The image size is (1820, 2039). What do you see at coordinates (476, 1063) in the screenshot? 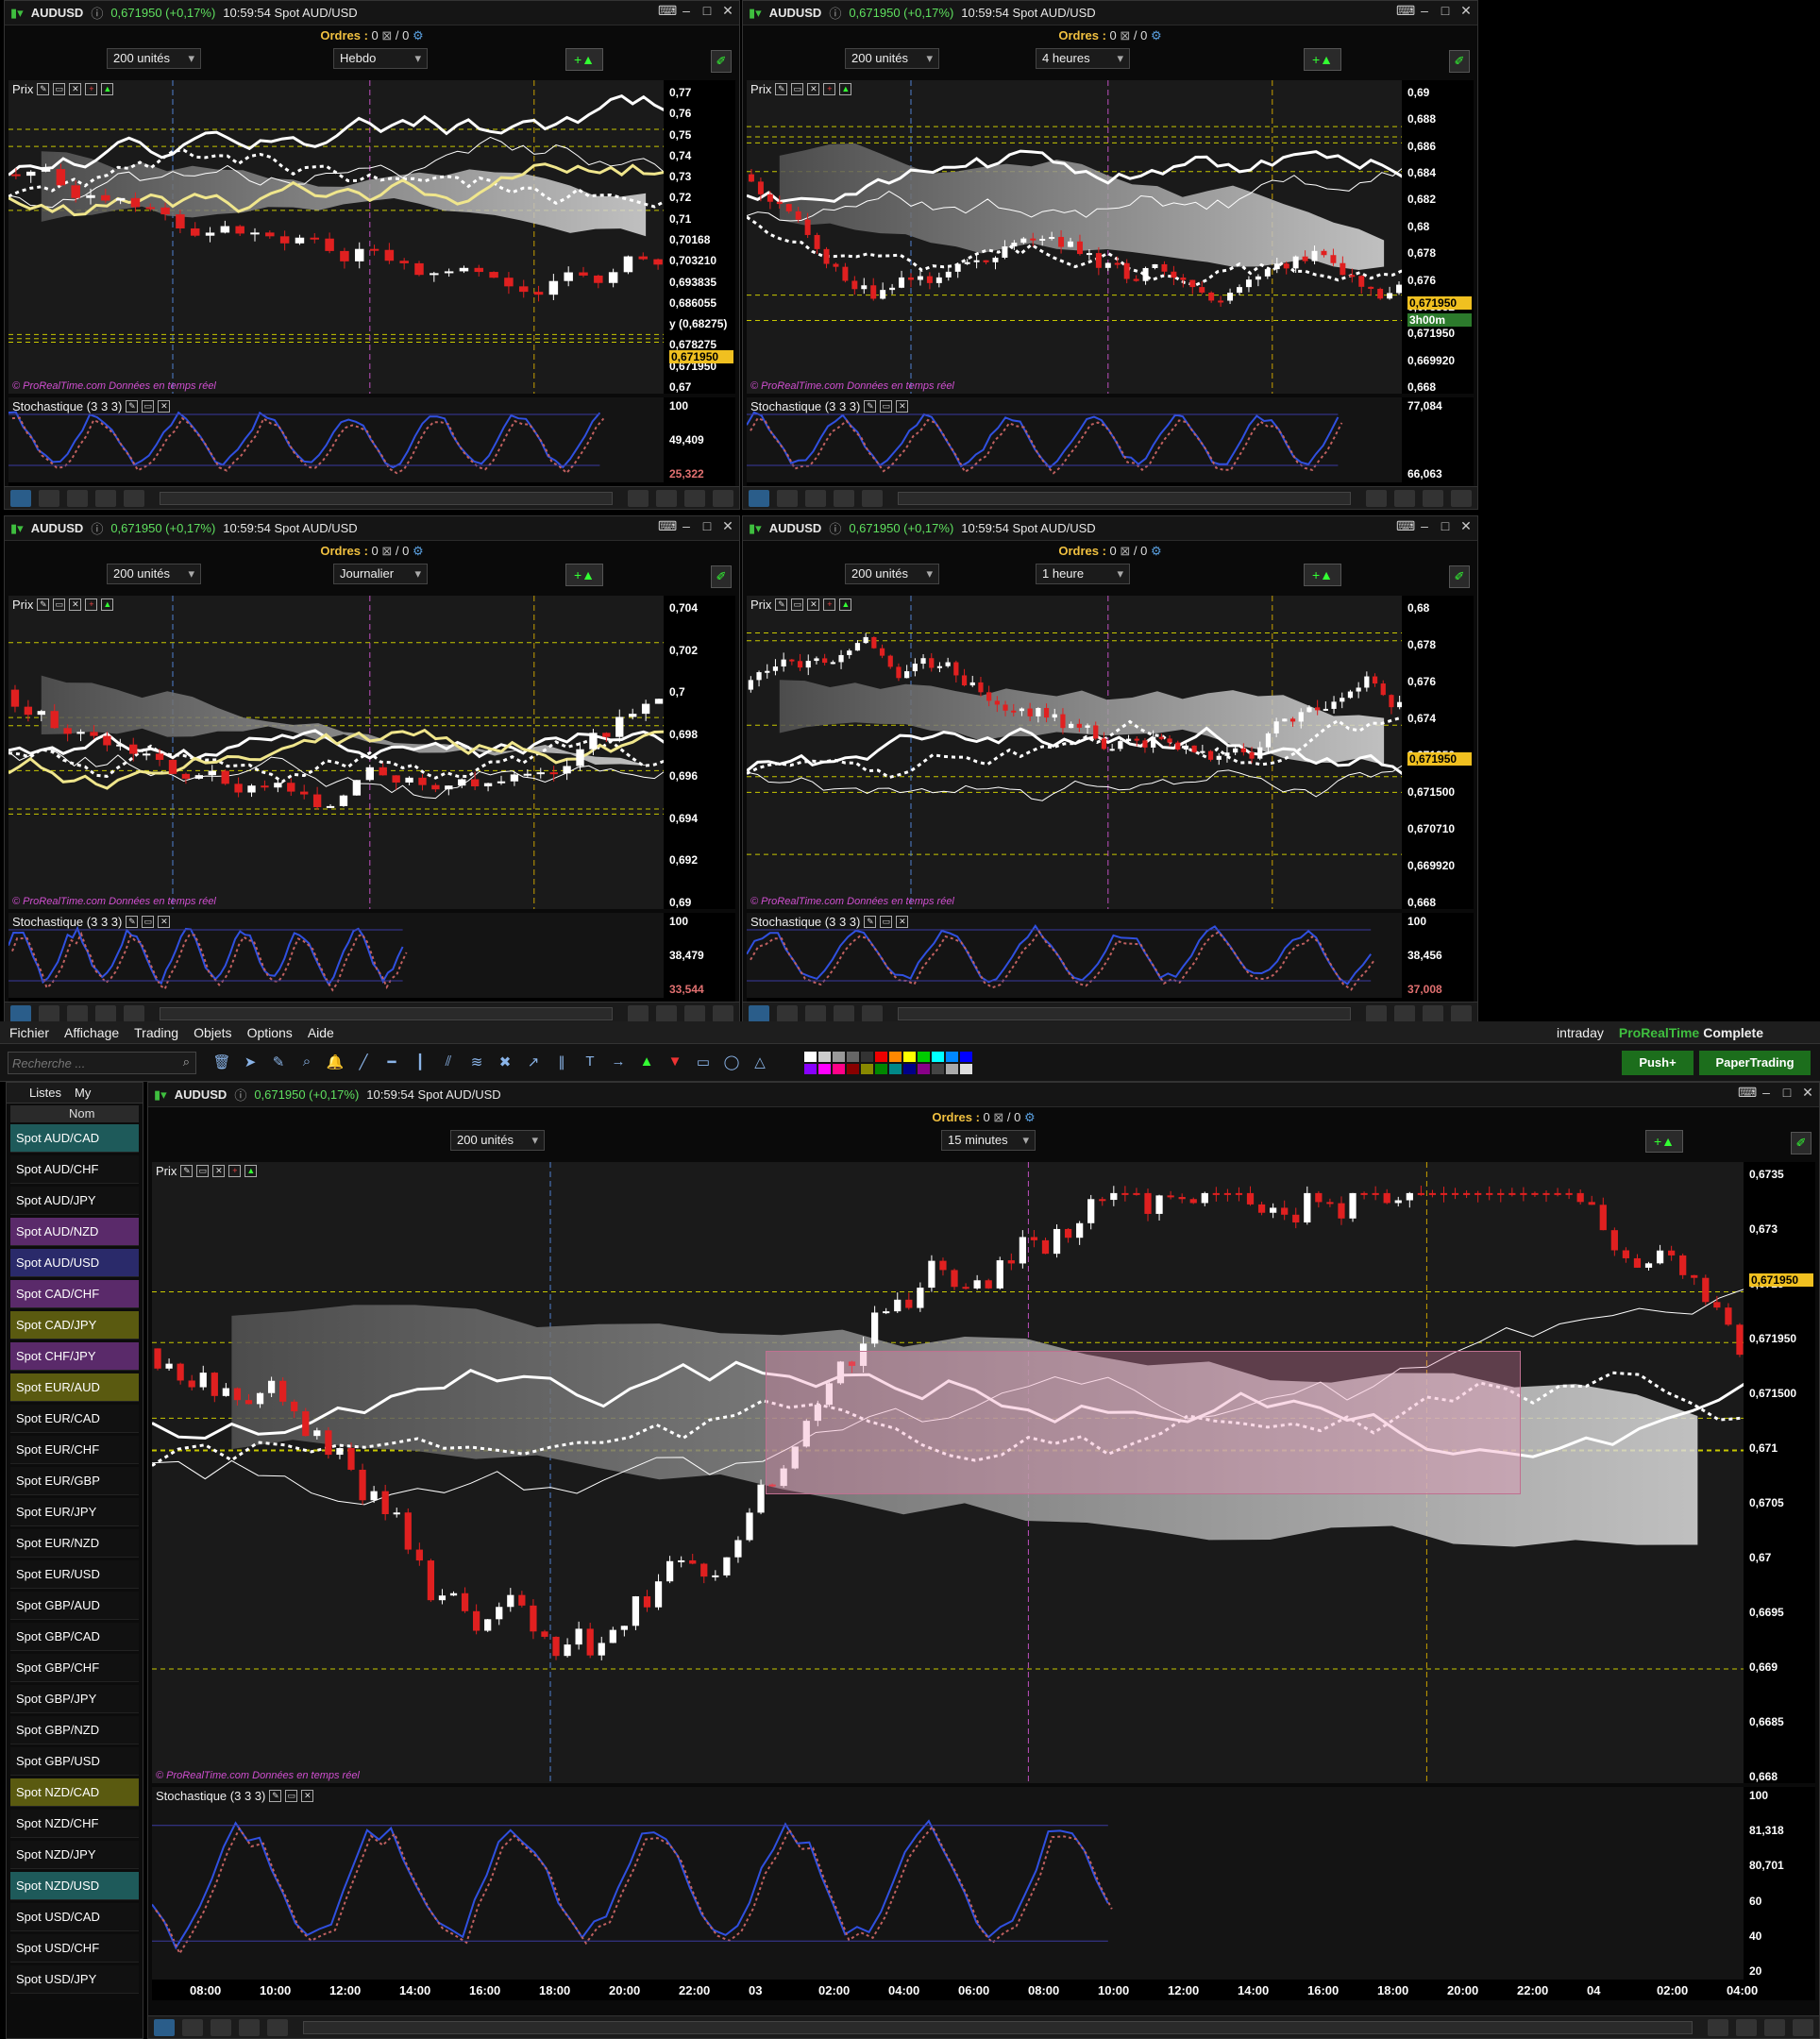
I see `fibonacci-icon: ≋` at bounding box center [476, 1063].